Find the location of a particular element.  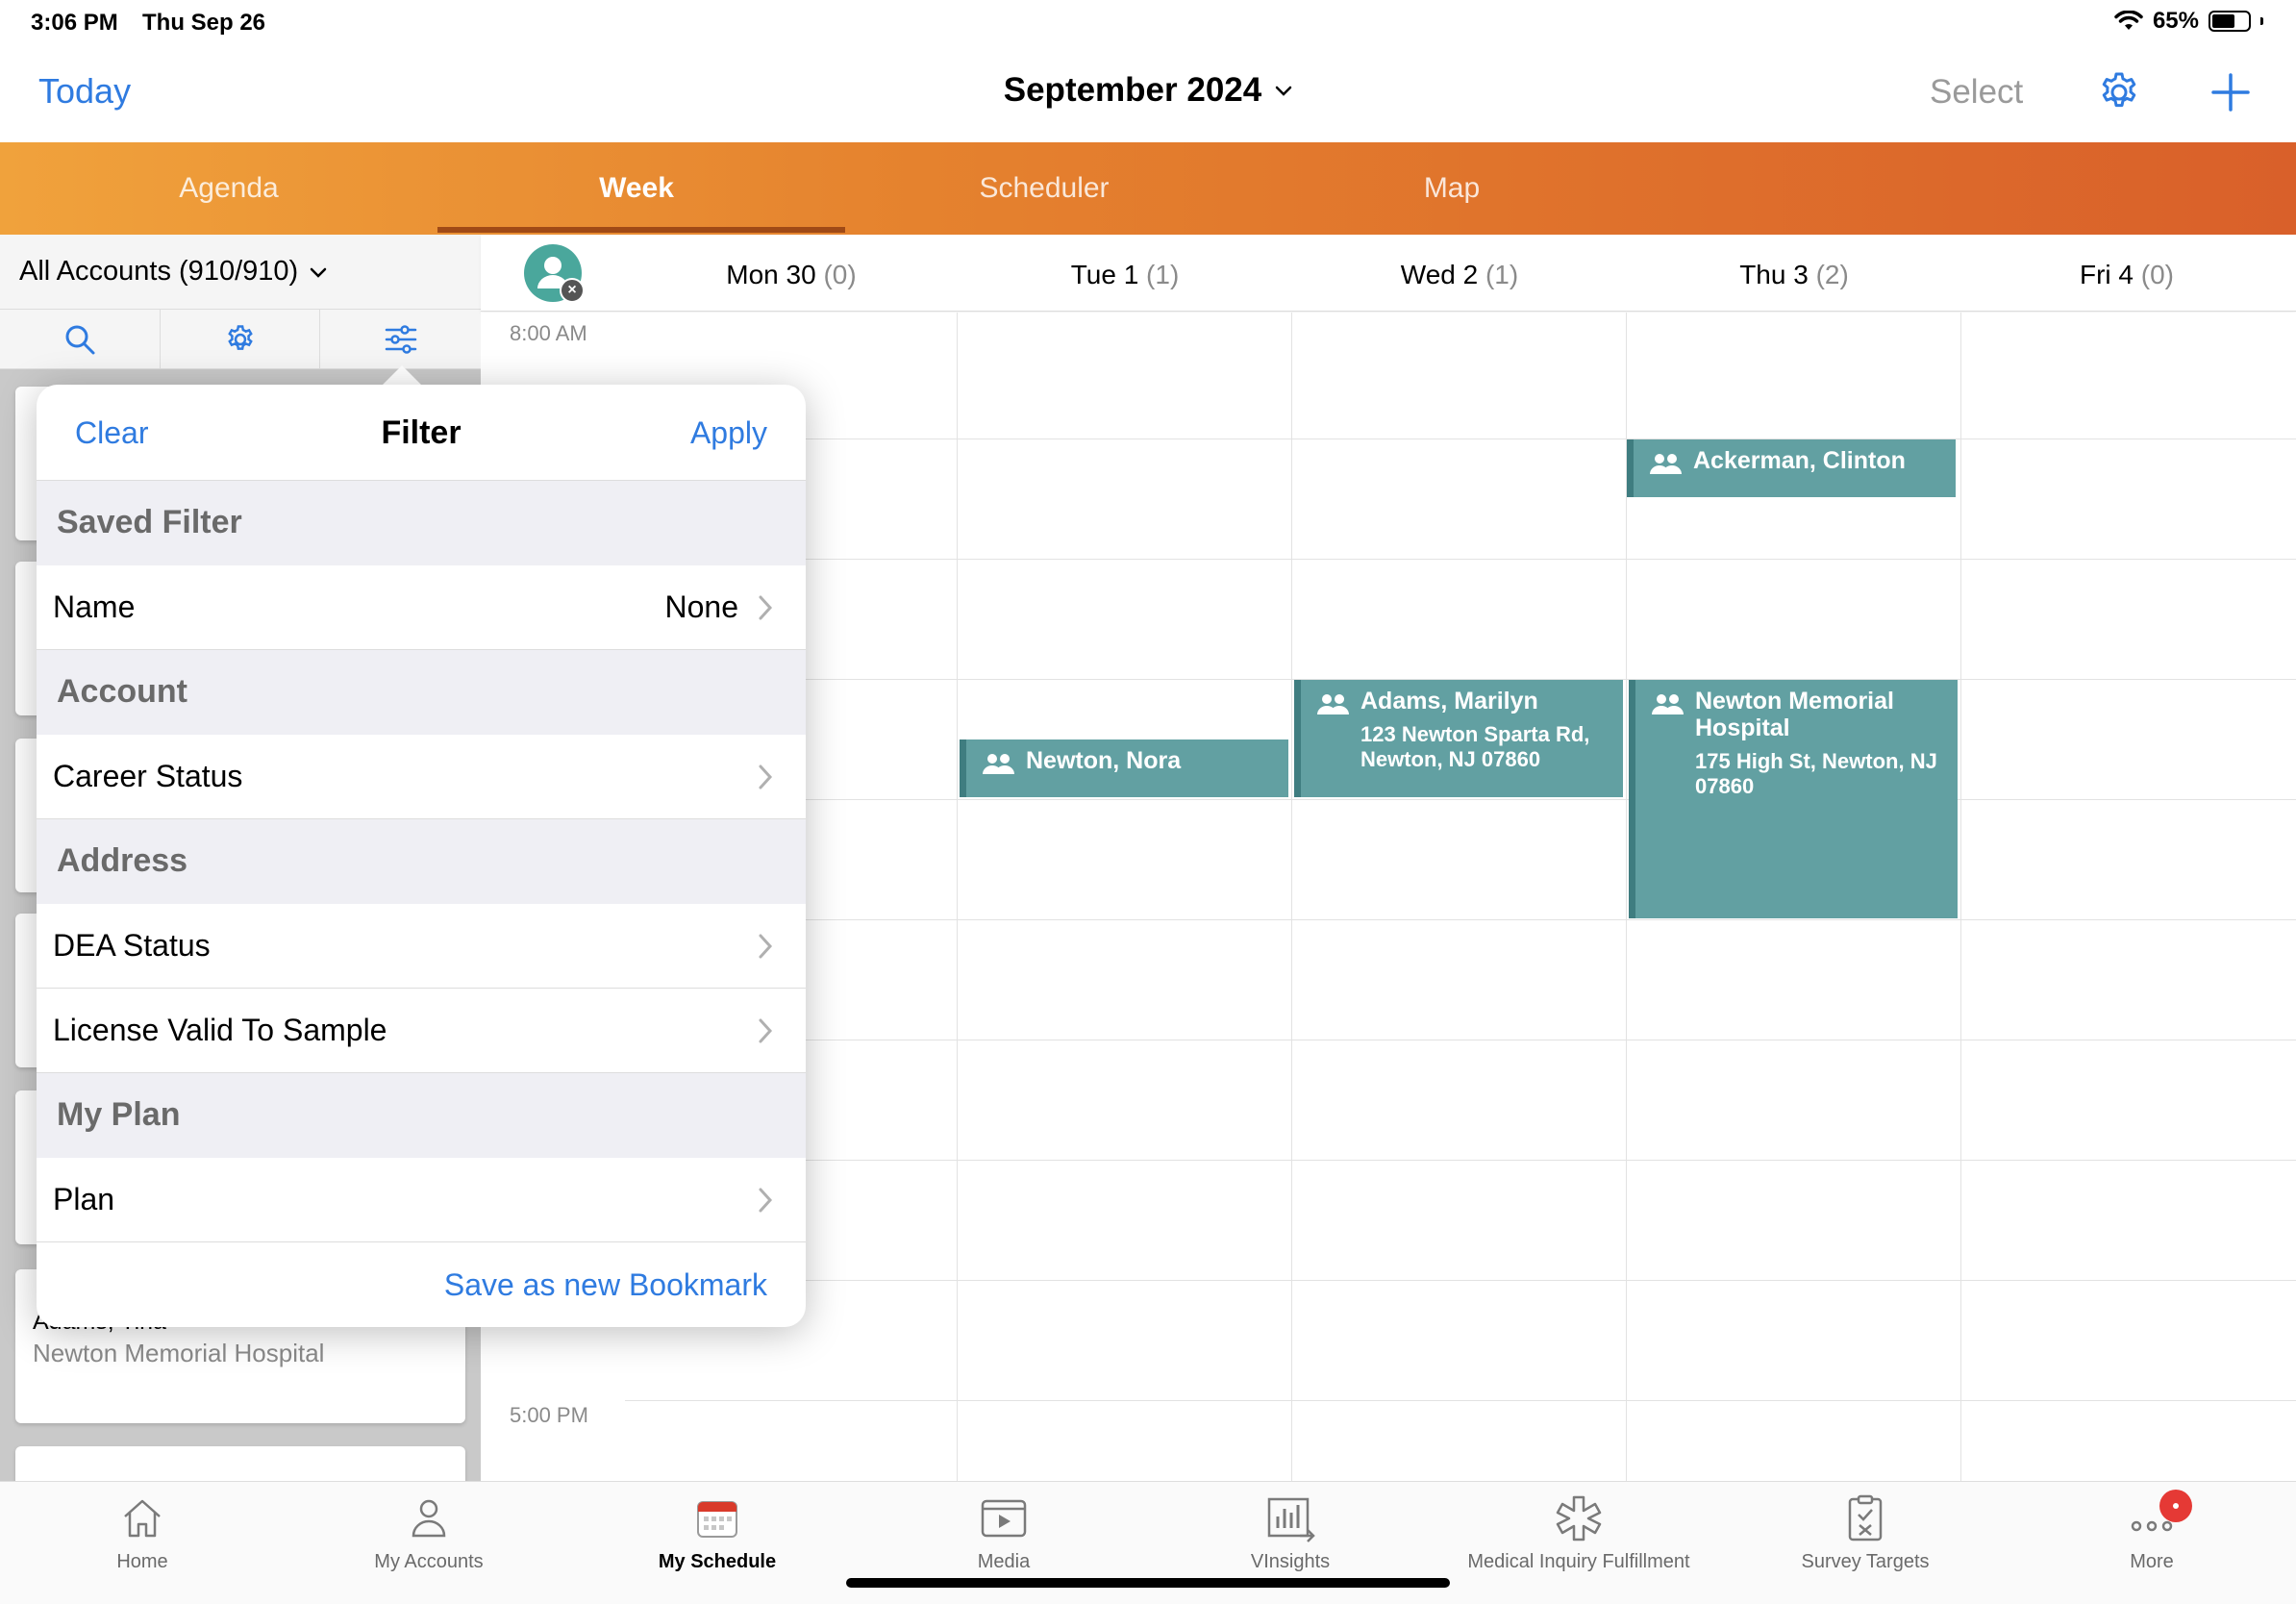

settings-button is located at coordinates (241, 339).